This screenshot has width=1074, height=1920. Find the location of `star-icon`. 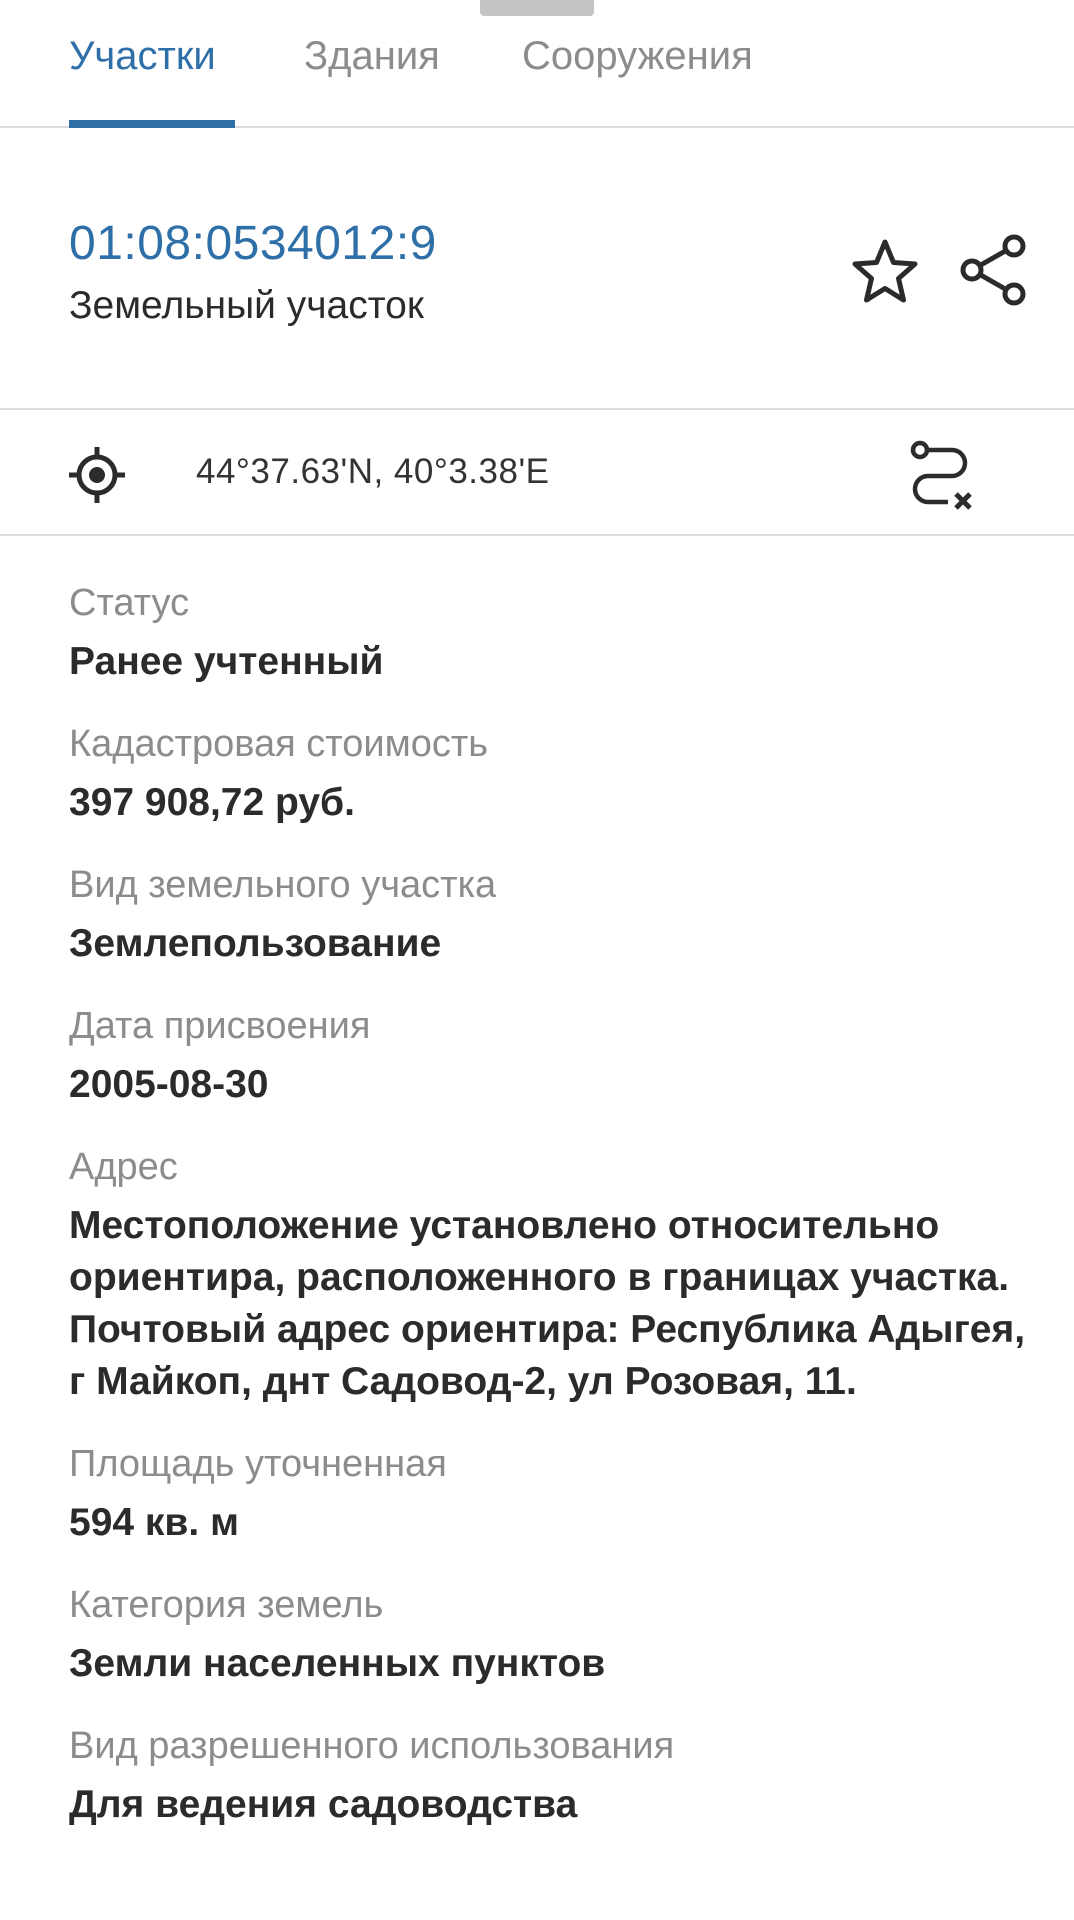

star-icon is located at coordinates (885, 272).